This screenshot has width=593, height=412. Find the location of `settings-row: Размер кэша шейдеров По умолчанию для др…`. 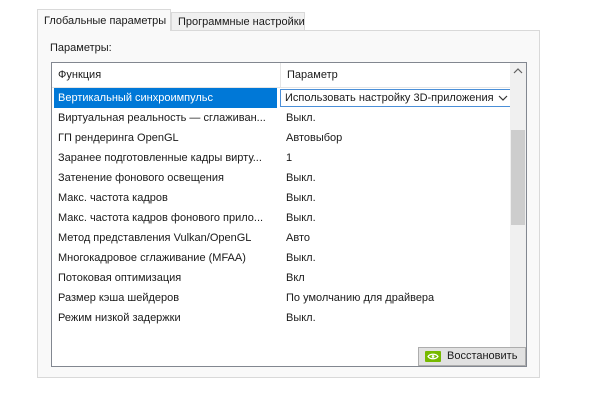

settings-row: Размер кэша шейдеров По умолчанию для др… is located at coordinates (282, 298).